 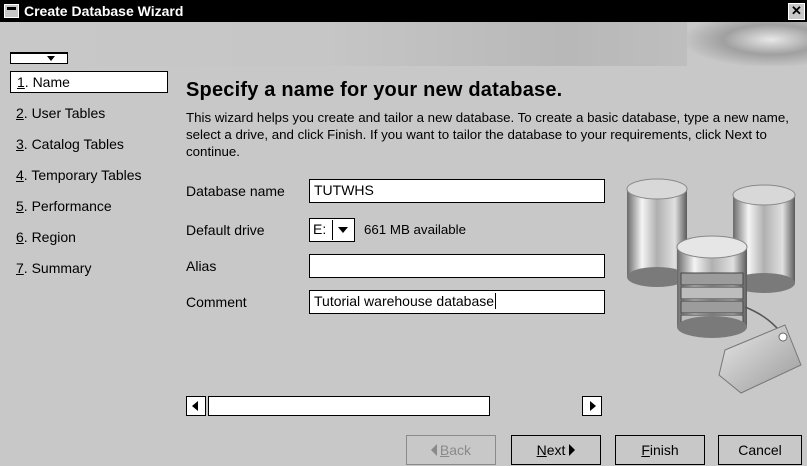 What do you see at coordinates (349, 406) in the screenshot?
I see `scrollbar-thumb` at bounding box center [349, 406].